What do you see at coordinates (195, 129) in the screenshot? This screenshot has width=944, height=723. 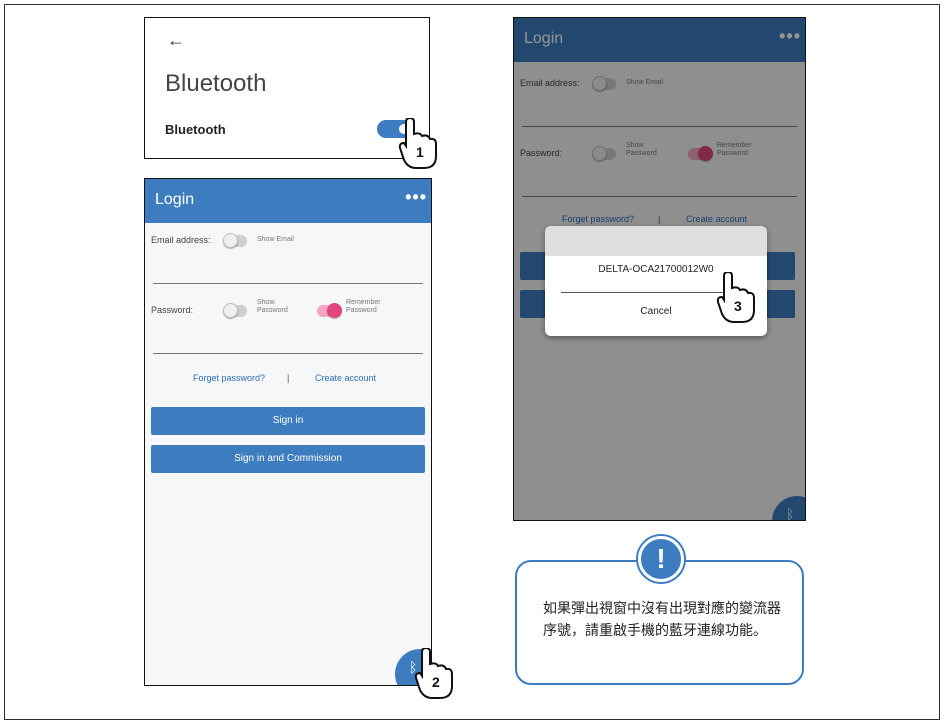 I see `bluetooth-row-label: Bluetooth` at bounding box center [195, 129].